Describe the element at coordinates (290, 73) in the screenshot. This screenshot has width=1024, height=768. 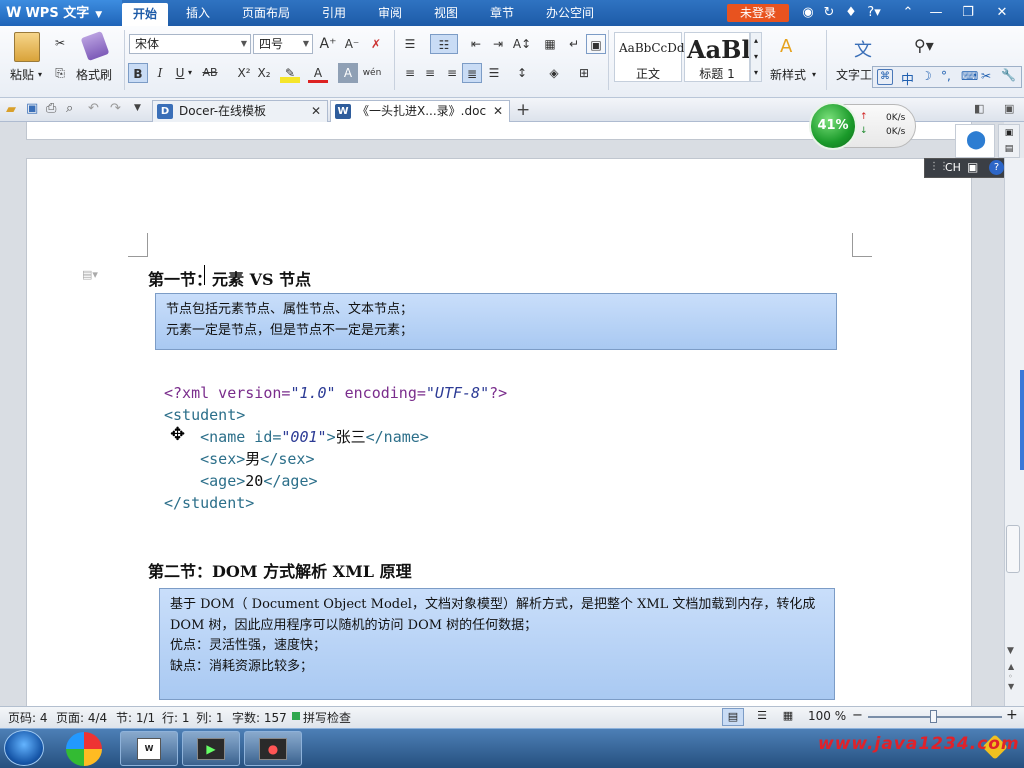
I see `highlight-icon: ✎` at that location.